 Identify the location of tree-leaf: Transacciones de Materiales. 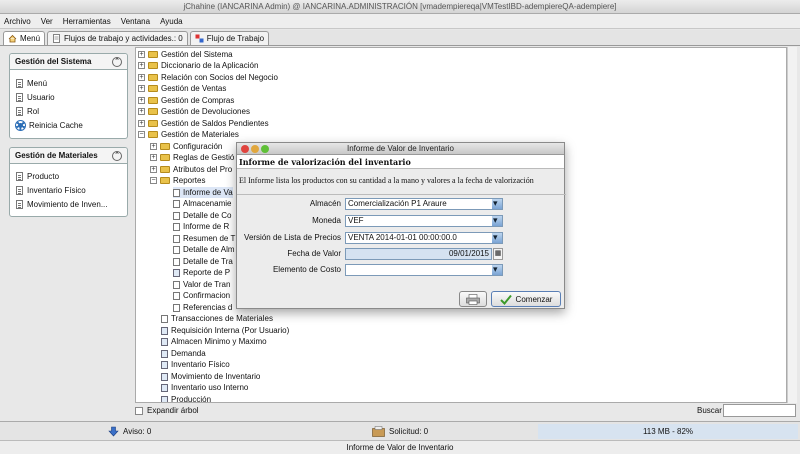
(217, 318).